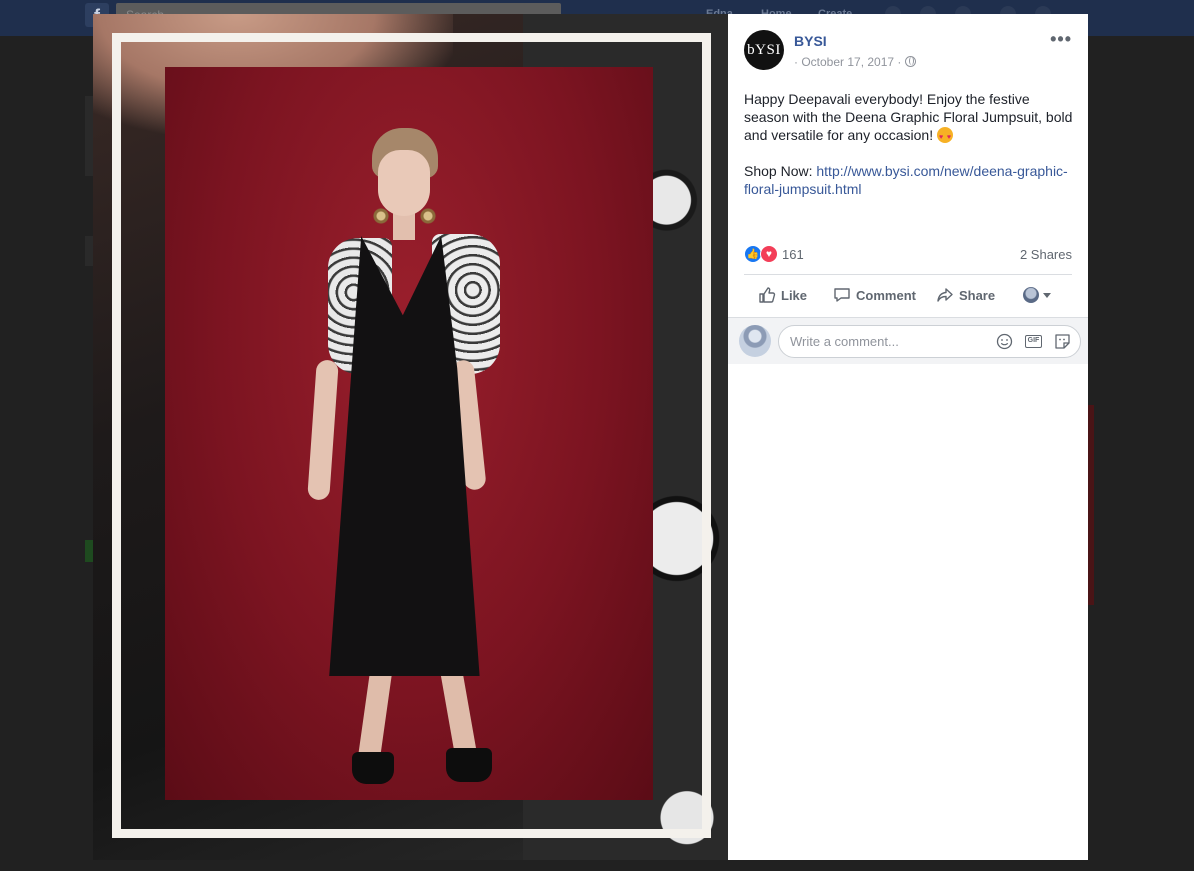 This screenshot has width=1194, height=871. Describe the element at coordinates (428, 216) in the screenshot. I see `model-earring-right` at that location.